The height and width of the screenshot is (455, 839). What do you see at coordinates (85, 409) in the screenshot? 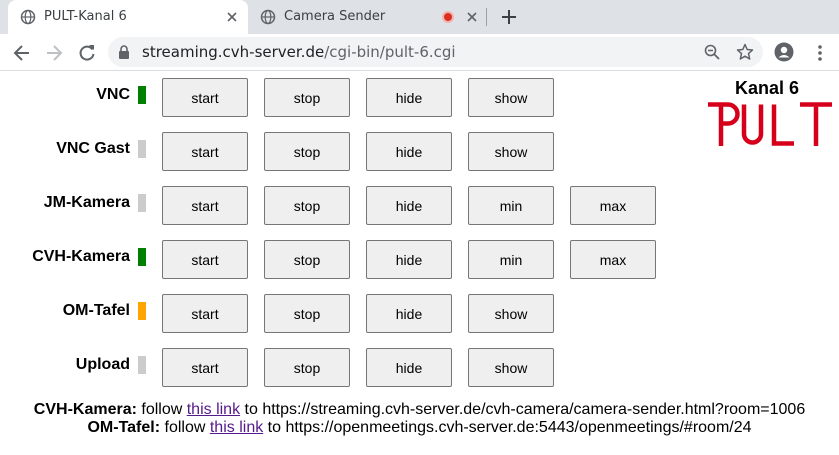
I see `footer-label: CVH-Kamera:` at bounding box center [85, 409].